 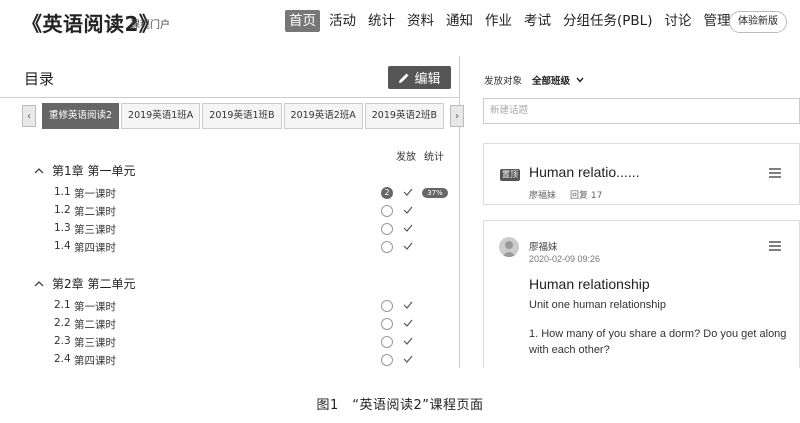 What do you see at coordinates (381, 21) in the screenshot?
I see `nav-statistics: 统计` at bounding box center [381, 21].